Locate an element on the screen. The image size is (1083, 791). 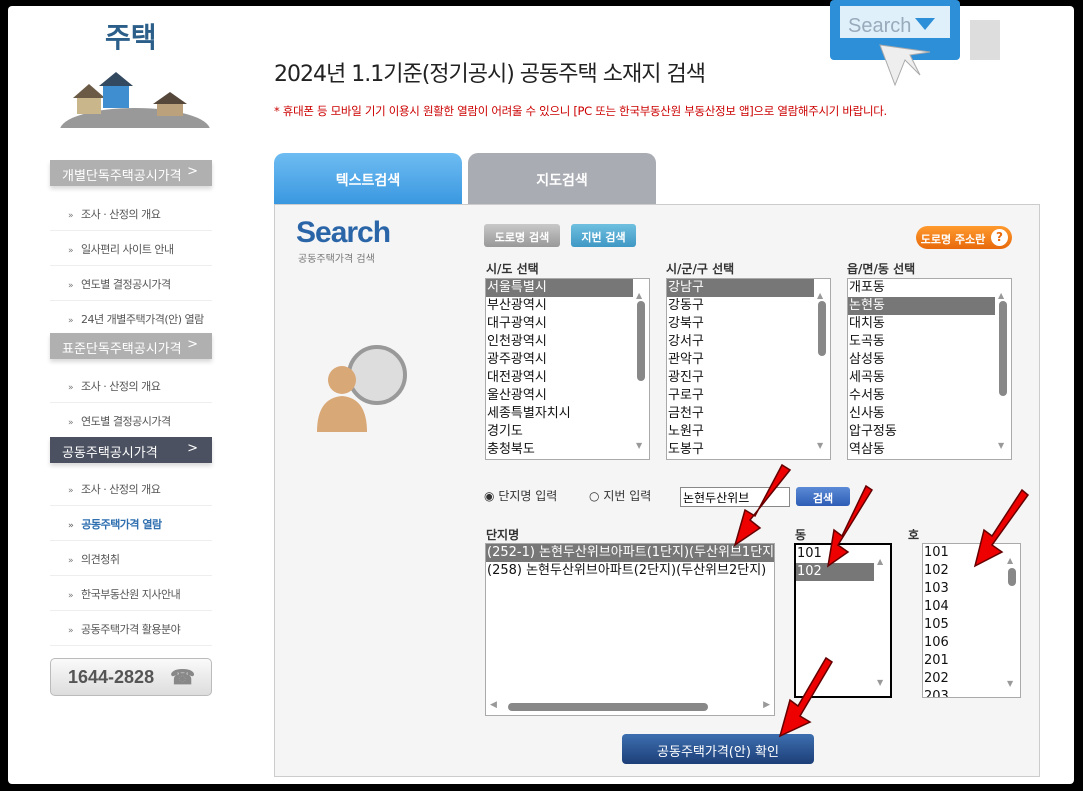
list-option: (252-1) 논현두산위브아파트(1단지)(두산위브1단지) is located at coordinates (630, 553).